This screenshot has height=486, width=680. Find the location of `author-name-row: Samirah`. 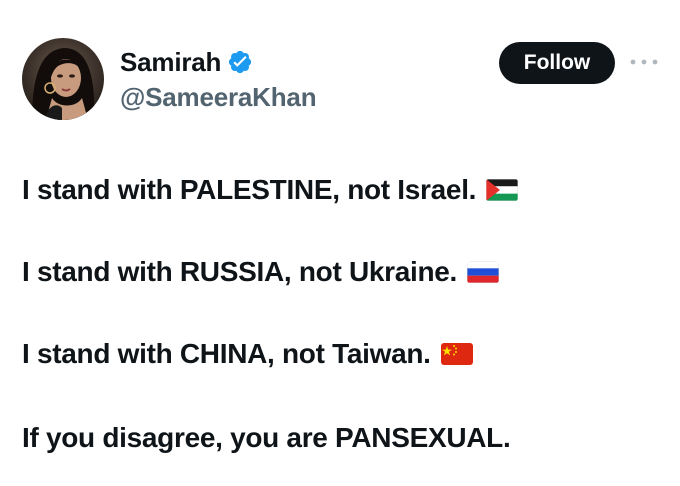

author-name-row: Samirah is located at coordinates (186, 62).